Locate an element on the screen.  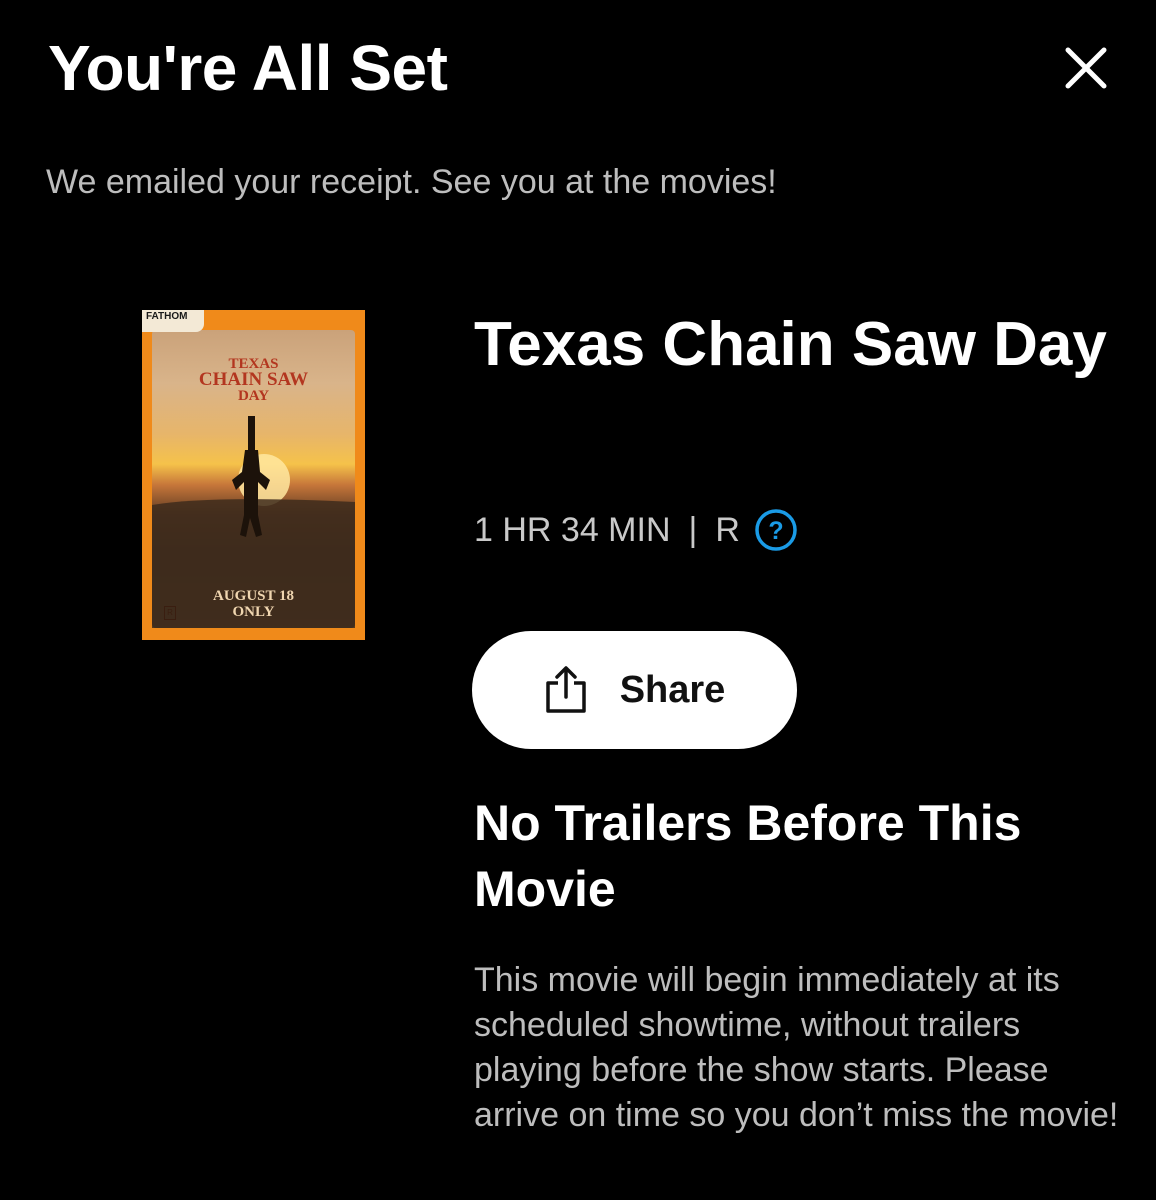
close-button is located at coordinates (1086, 68).